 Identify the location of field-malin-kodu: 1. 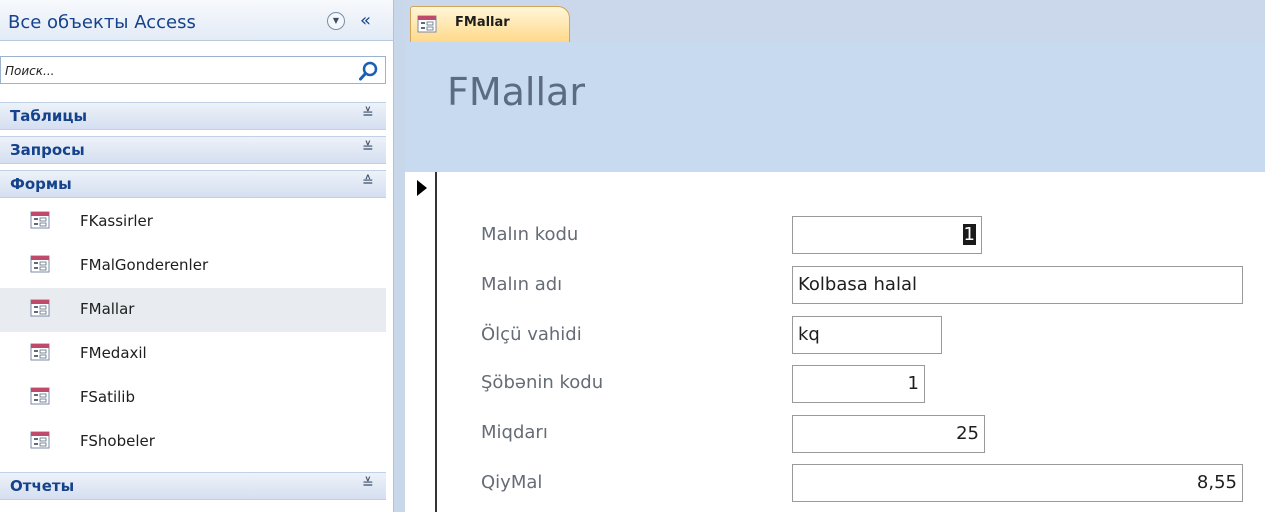
(887, 235).